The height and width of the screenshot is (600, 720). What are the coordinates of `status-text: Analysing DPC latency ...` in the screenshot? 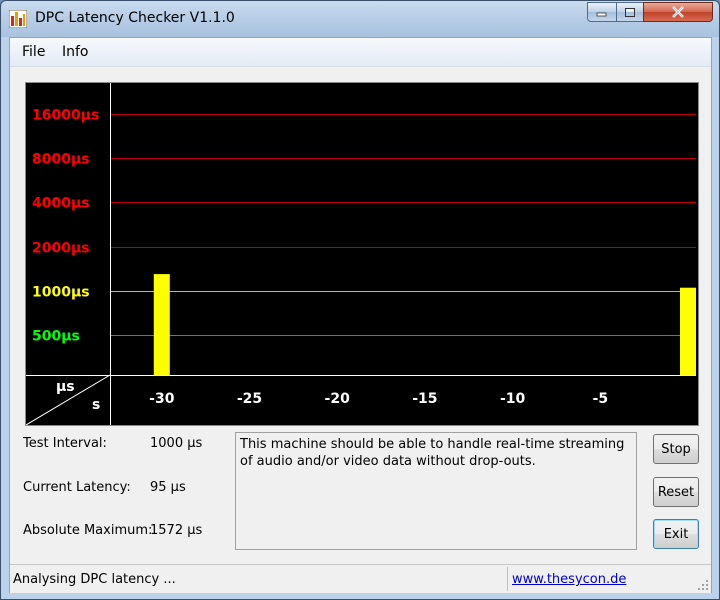 It's located at (94, 579).